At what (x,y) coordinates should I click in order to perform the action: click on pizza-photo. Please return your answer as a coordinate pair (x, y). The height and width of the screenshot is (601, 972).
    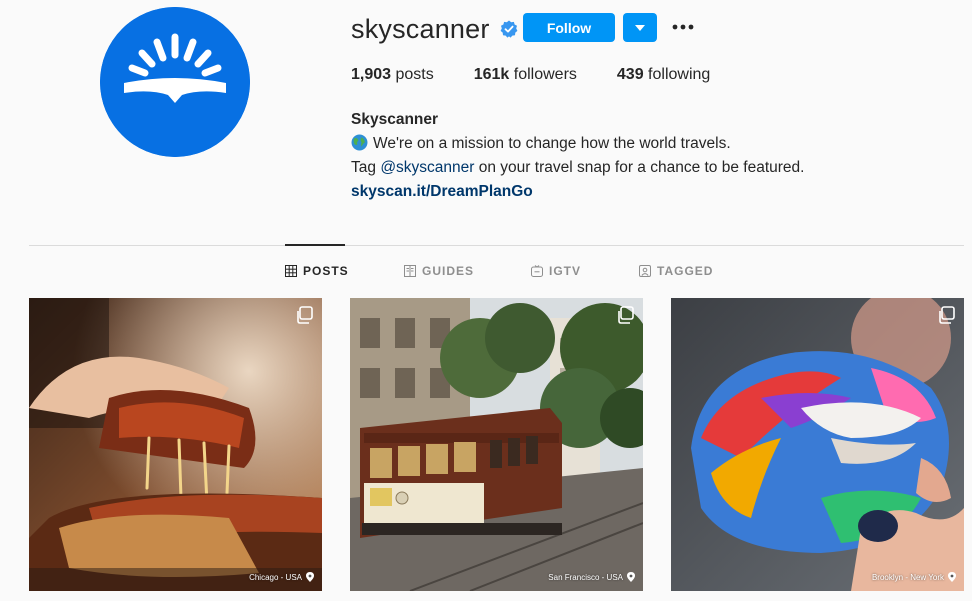
    Looking at the image, I should click on (175, 444).